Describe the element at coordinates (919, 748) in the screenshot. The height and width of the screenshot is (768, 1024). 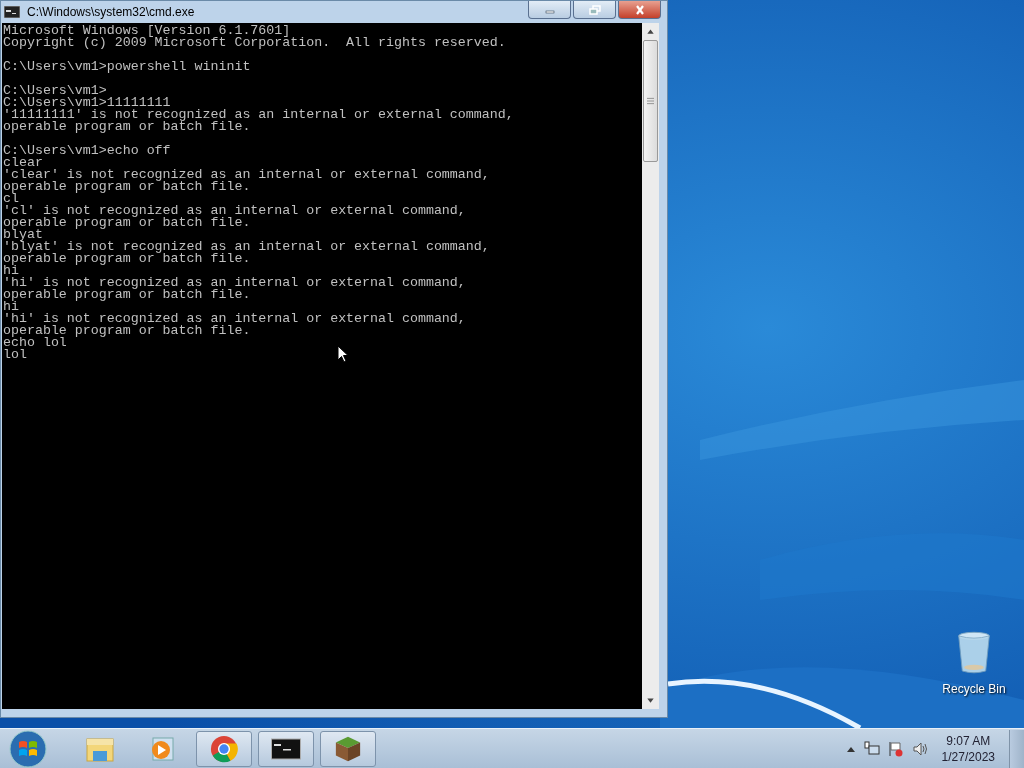
I see `speaker-icon` at that location.